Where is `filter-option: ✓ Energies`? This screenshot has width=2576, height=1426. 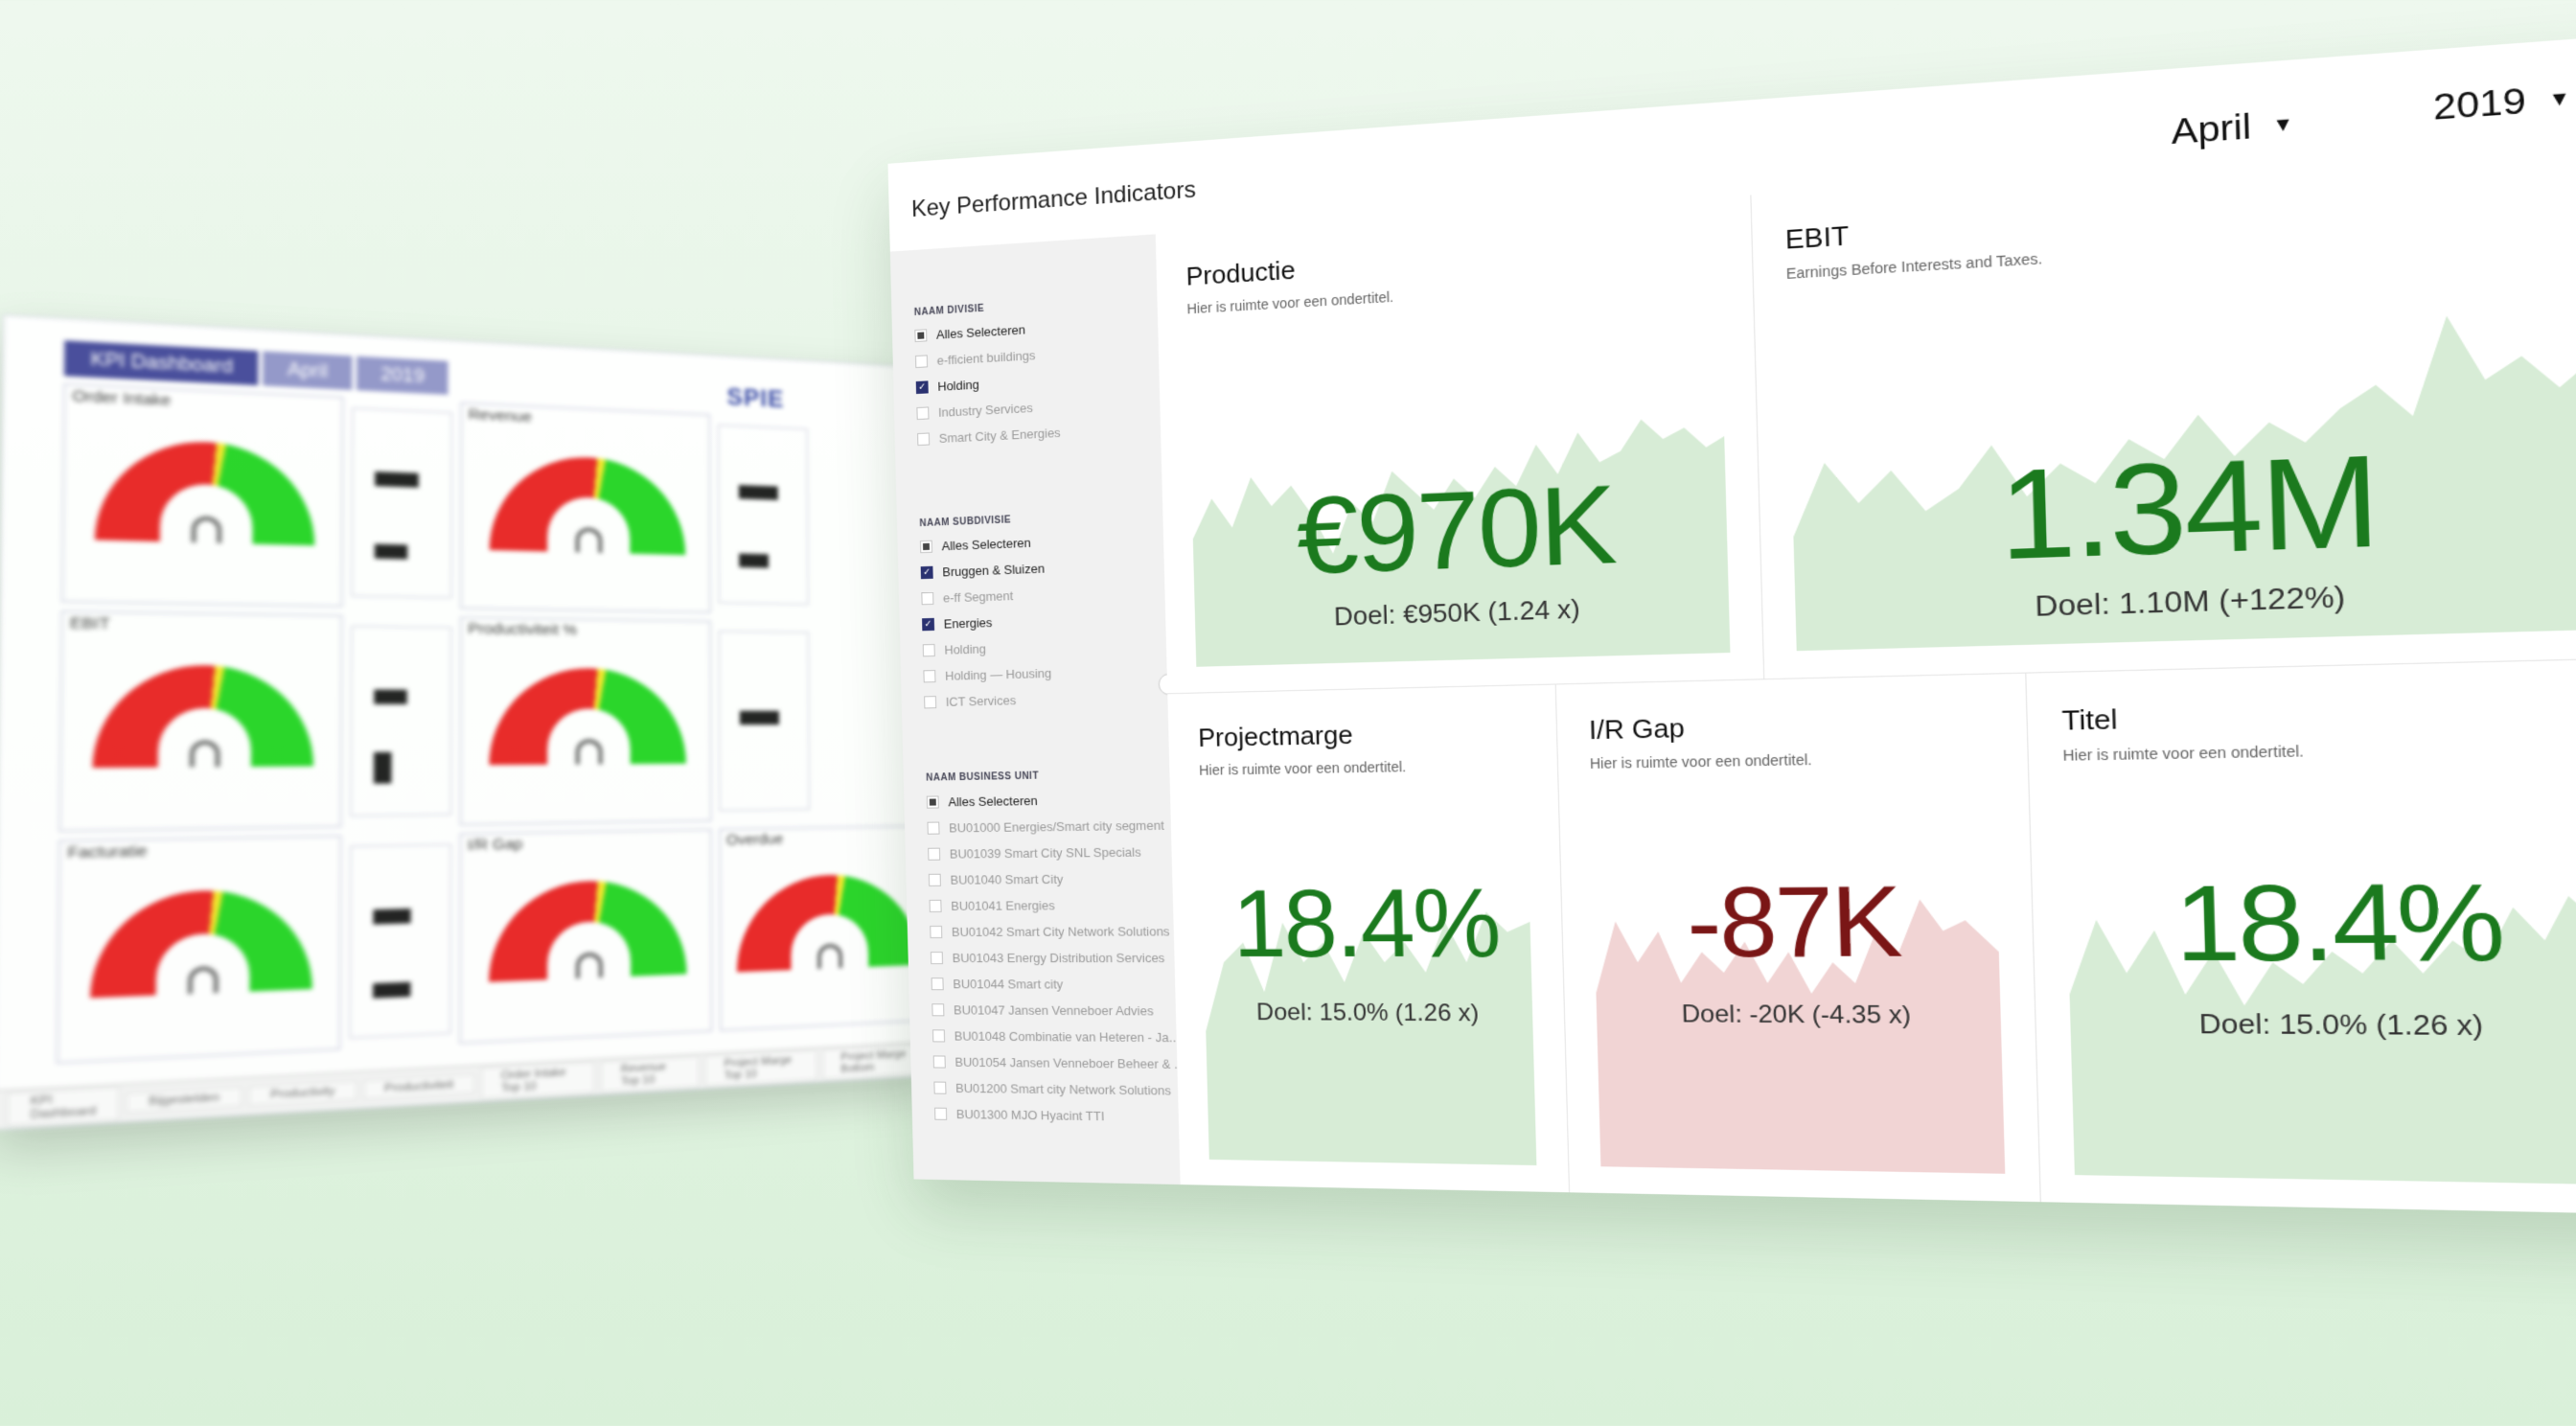 filter-option: ✓ Energies is located at coordinates (957, 623).